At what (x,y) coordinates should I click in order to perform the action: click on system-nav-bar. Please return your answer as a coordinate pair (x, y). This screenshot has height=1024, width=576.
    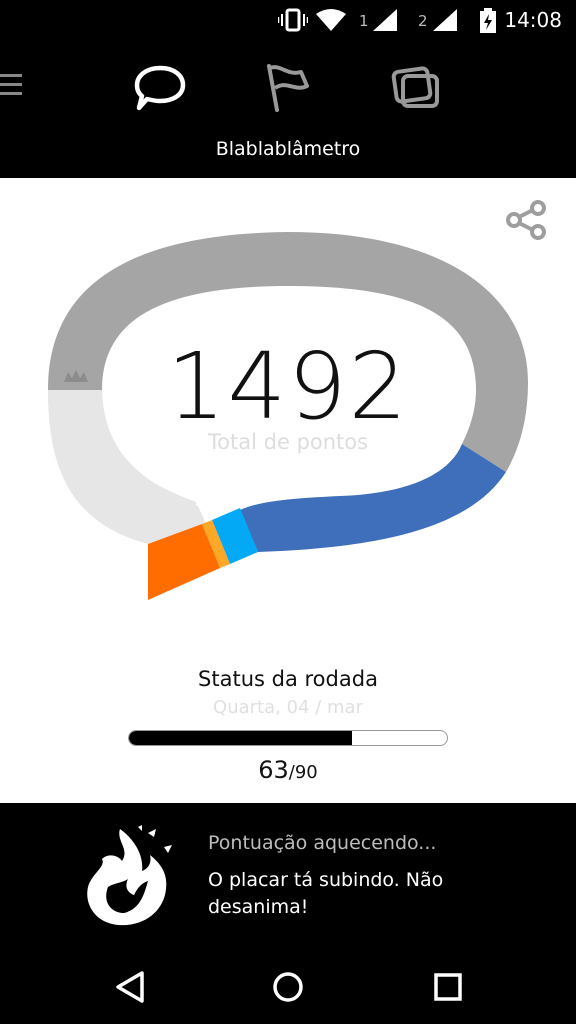
    Looking at the image, I should click on (288, 984).